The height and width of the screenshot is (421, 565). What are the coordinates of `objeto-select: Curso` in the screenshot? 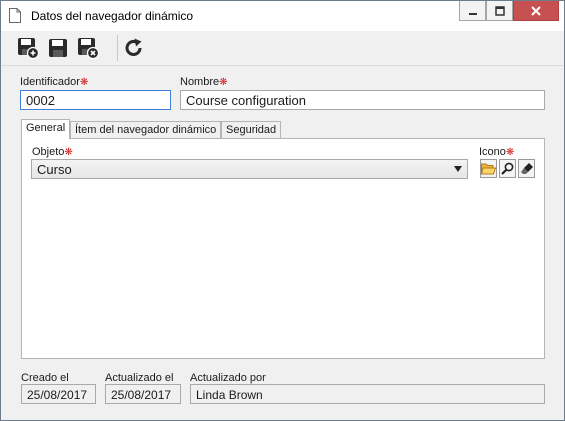 It's located at (249, 169).